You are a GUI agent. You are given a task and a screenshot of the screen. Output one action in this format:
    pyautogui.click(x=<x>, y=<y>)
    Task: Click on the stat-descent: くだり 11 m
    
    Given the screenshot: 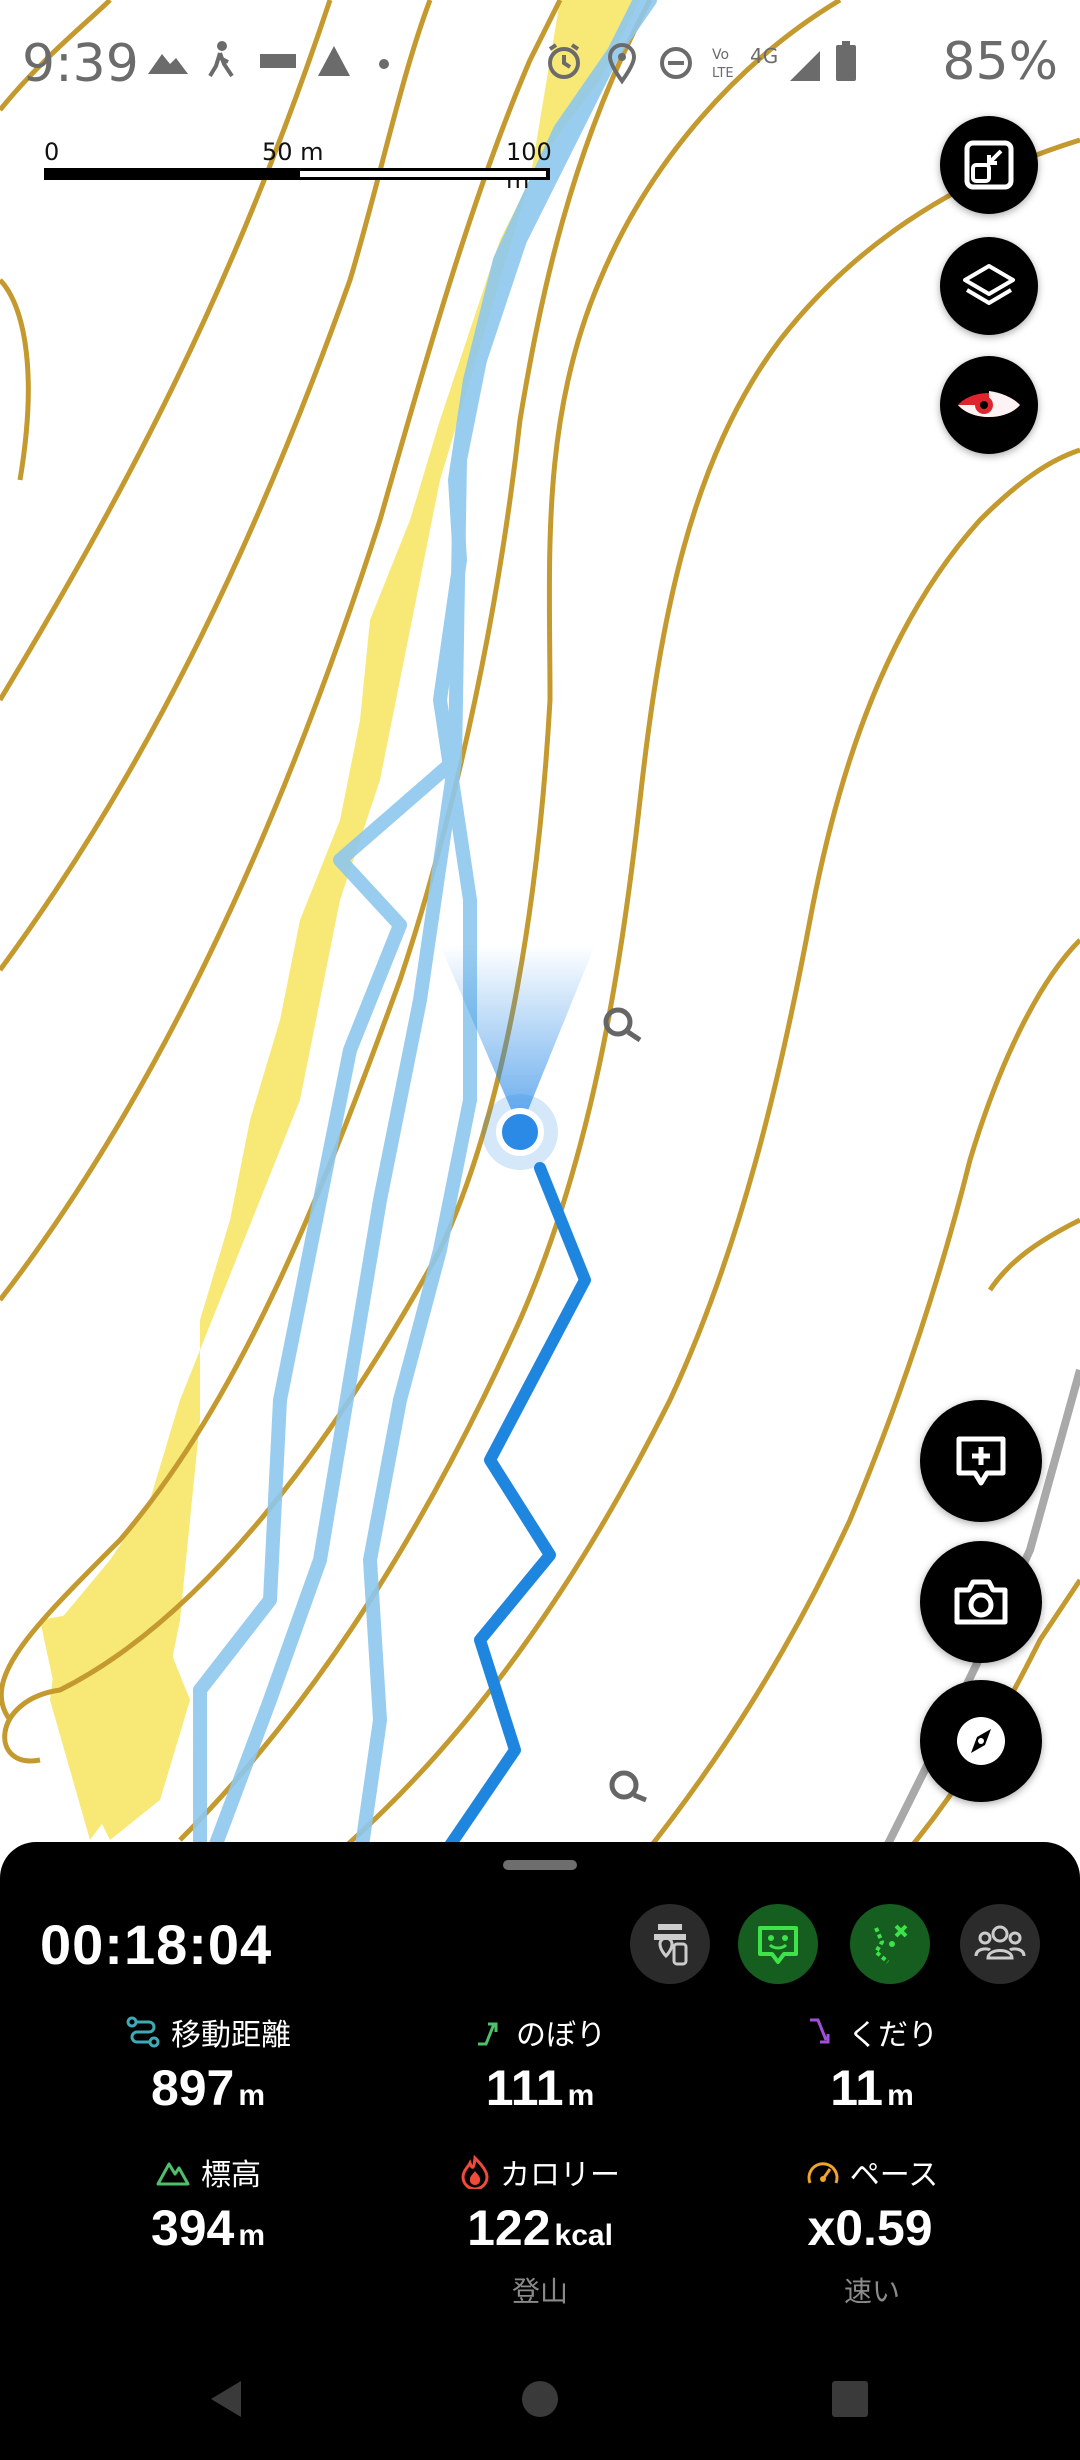 What is the action you would take?
    pyautogui.click(x=872, y=2068)
    